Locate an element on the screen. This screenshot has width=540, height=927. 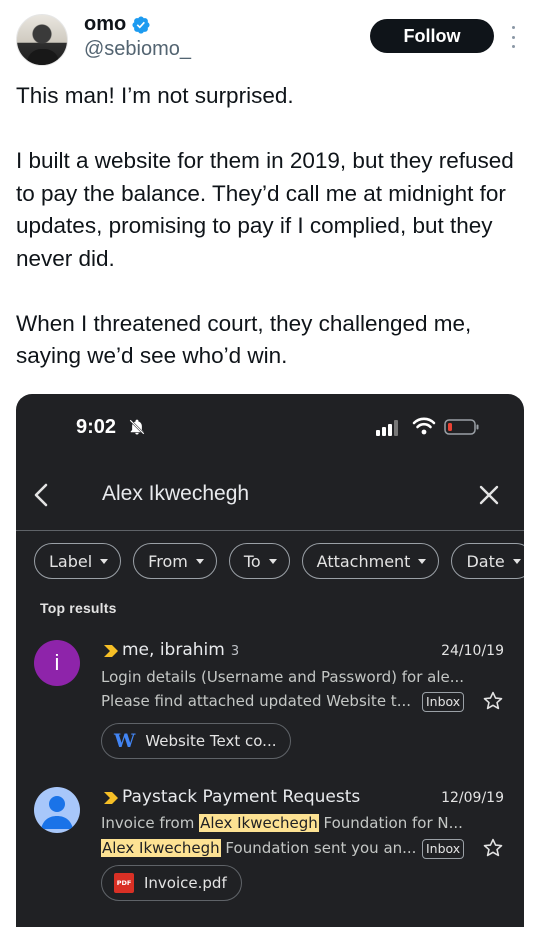
thread-count: 3 is located at coordinates (235, 651).